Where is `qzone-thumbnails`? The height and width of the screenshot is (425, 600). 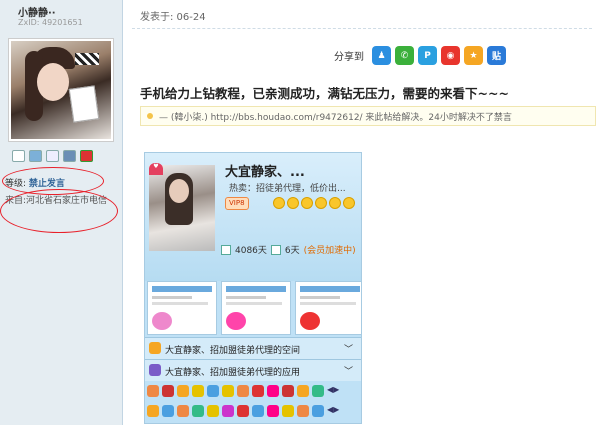
qzone-thumbnails is located at coordinates (254, 308).